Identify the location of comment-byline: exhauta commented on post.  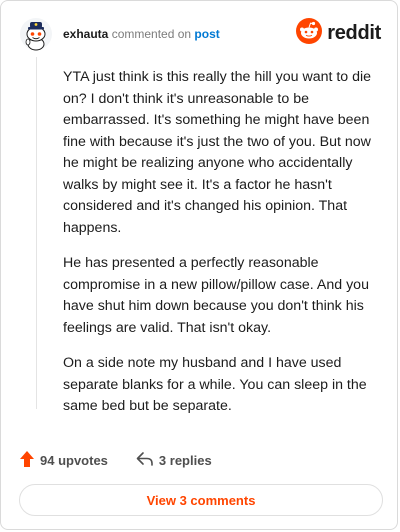
(141, 34).